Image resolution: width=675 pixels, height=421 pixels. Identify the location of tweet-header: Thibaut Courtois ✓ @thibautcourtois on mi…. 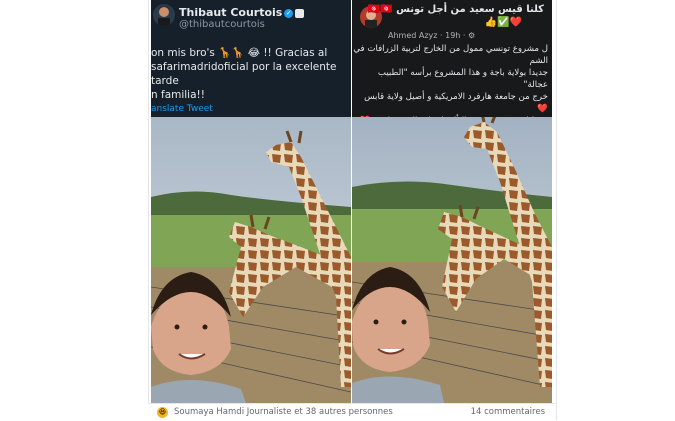
(251, 58).